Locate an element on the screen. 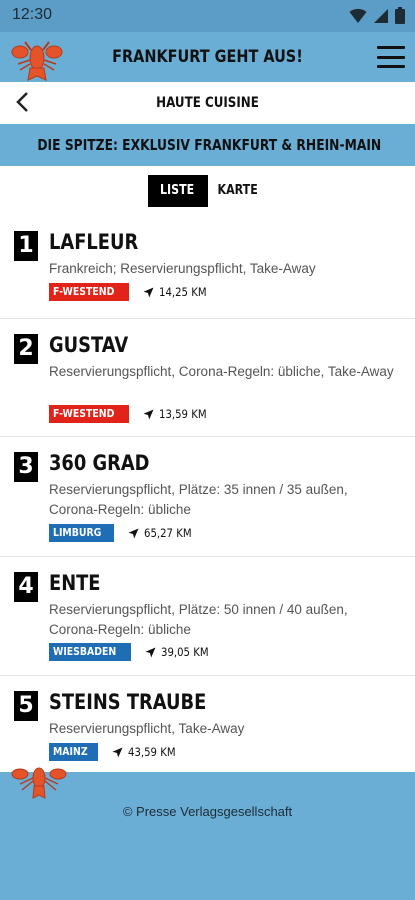 This screenshot has width=415, height=900. back-arrow-icon is located at coordinates (23, 102).